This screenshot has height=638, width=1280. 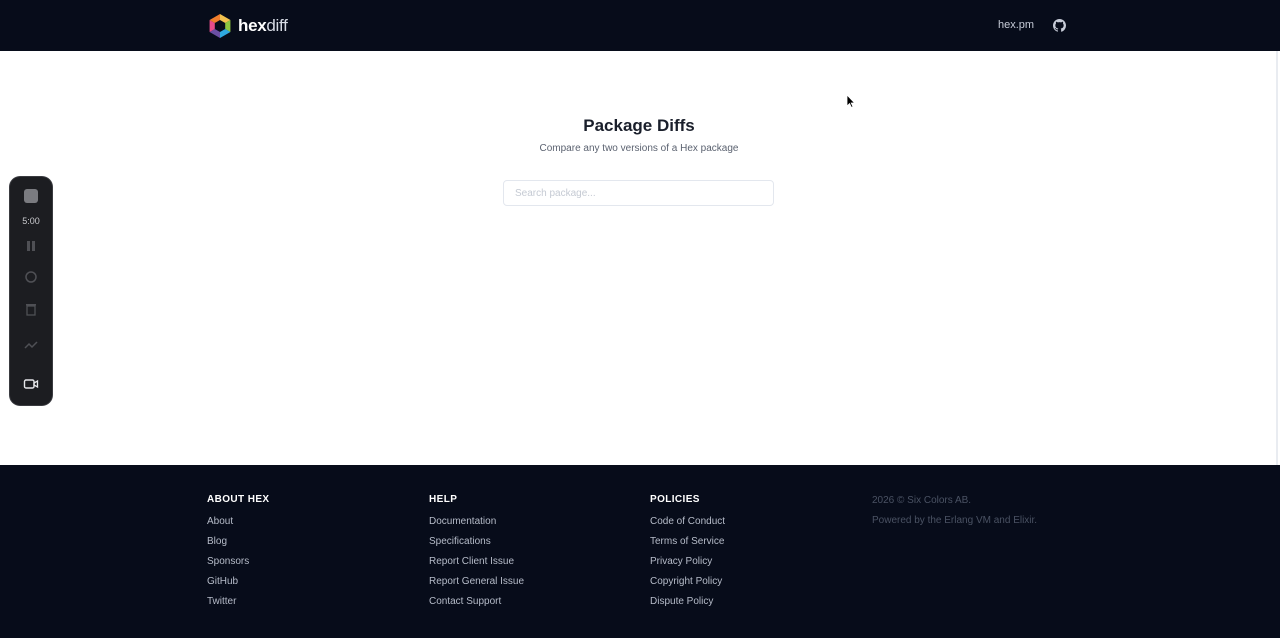 I want to click on copyright-text: 2026 © Six Colors AB., so click(x=922, y=500).